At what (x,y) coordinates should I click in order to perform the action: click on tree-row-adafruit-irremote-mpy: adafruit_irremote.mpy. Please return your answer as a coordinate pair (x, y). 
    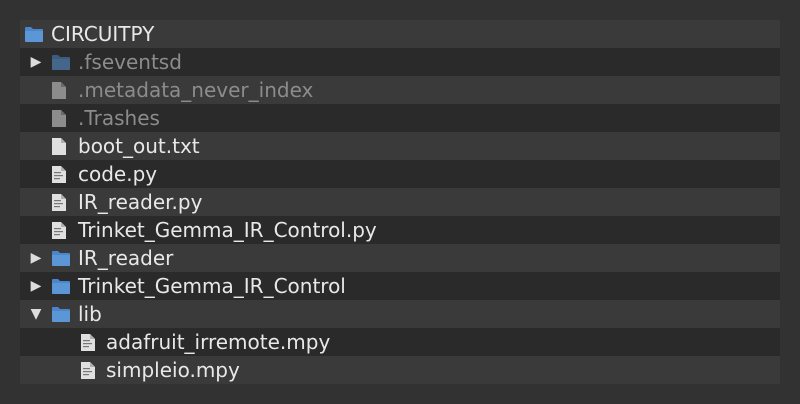
    Looking at the image, I should click on (400, 342).